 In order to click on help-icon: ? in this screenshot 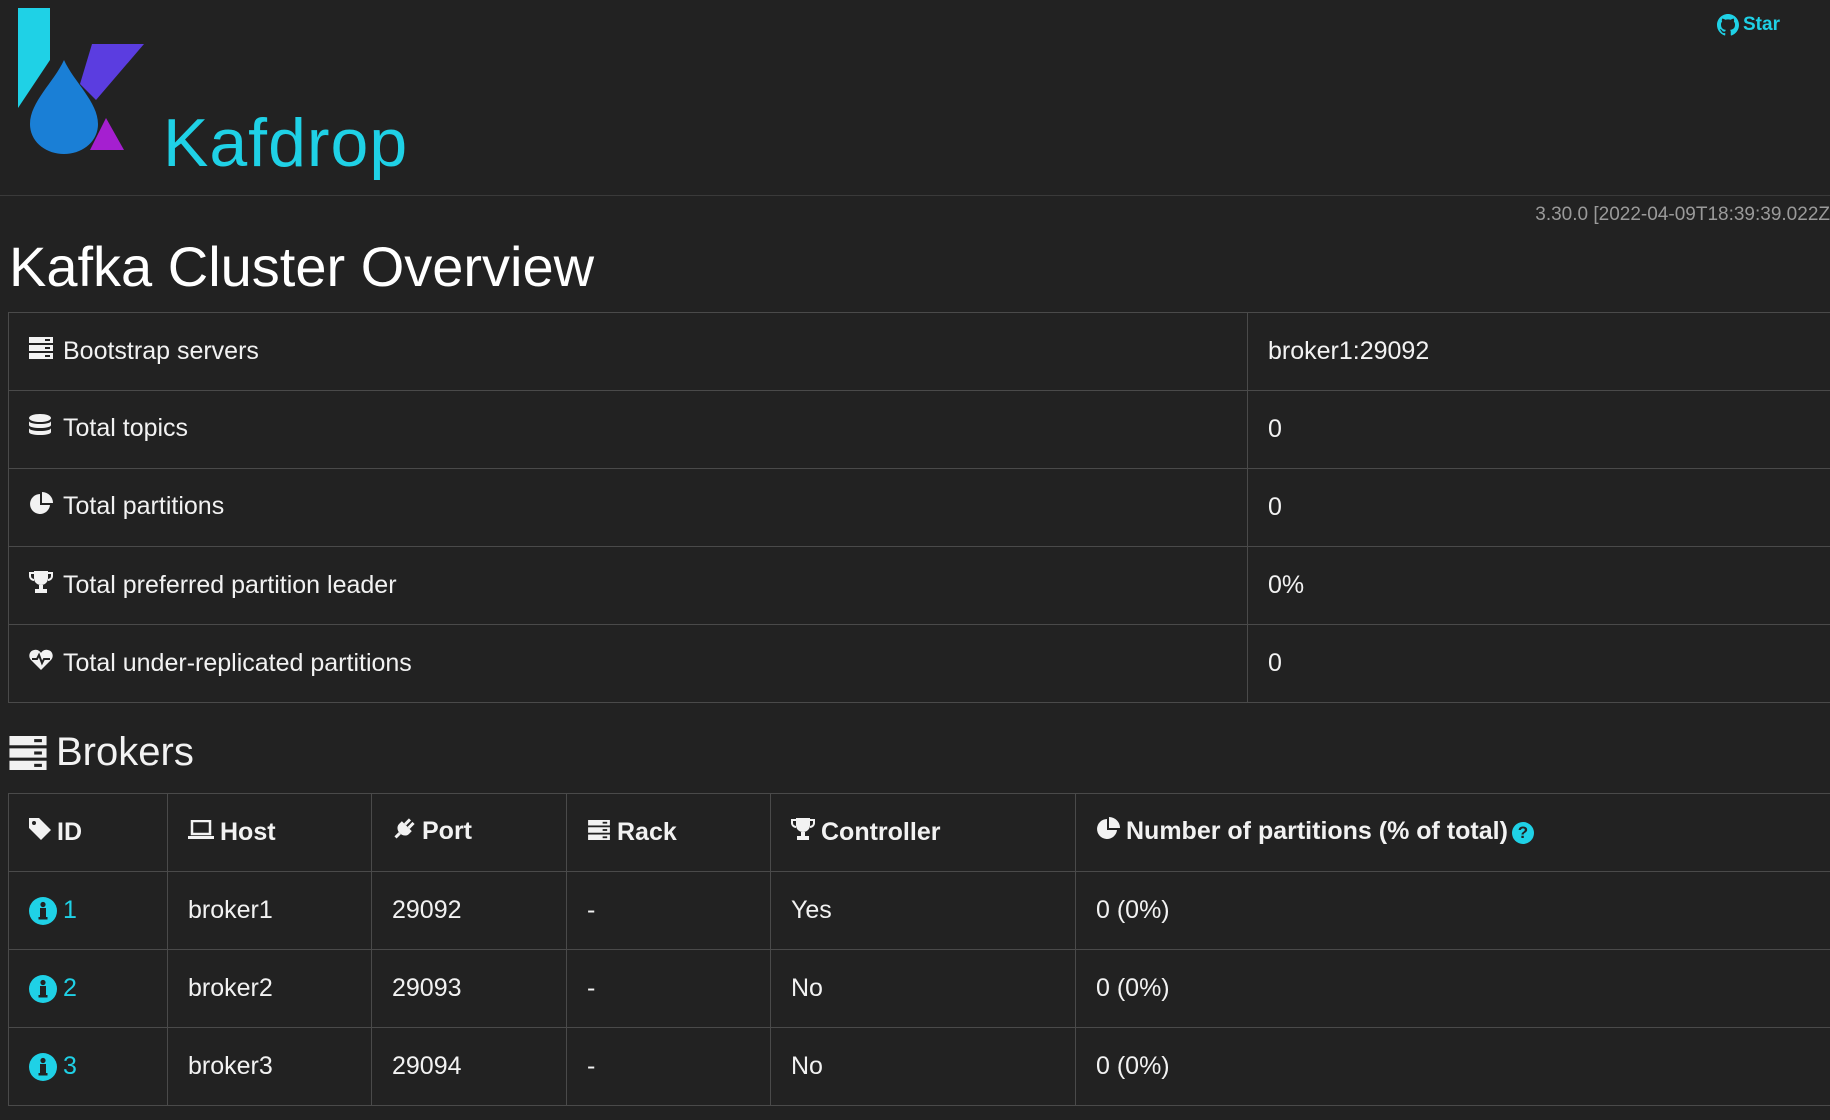, I will do `click(1522, 832)`.